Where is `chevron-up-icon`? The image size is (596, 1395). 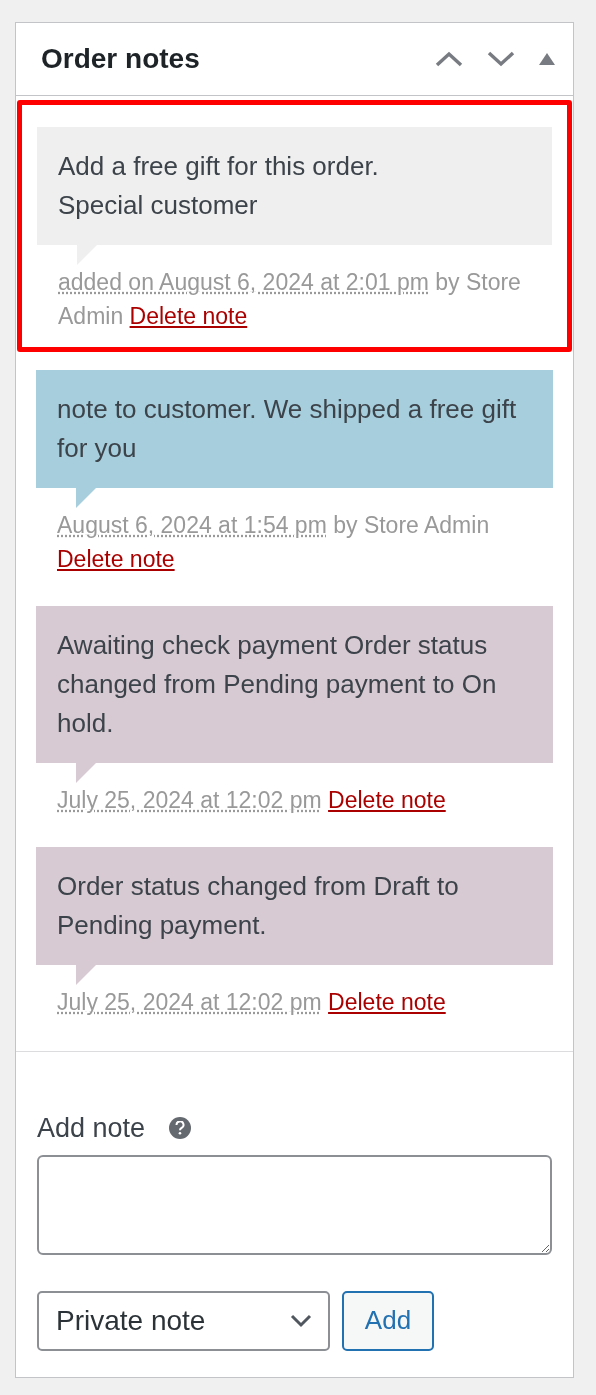 chevron-up-icon is located at coordinates (449, 59).